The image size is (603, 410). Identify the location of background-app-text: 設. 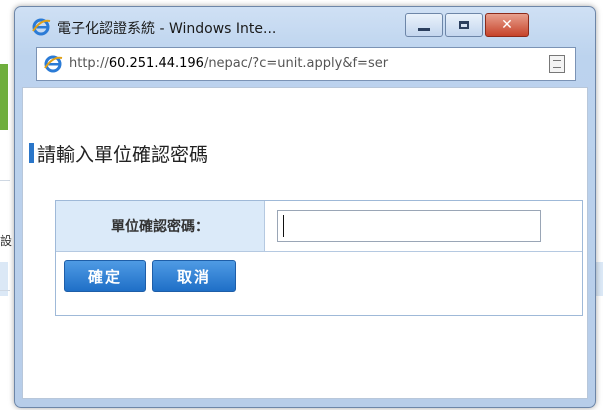
(6, 241).